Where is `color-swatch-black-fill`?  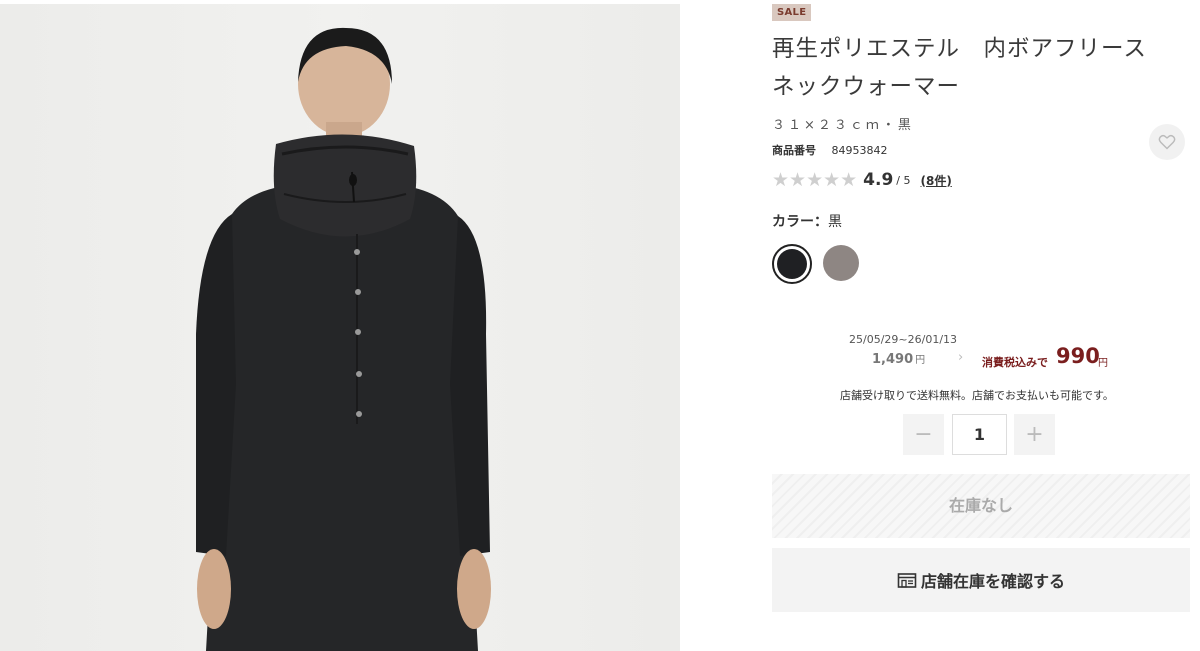
color-swatch-black-fill is located at coordinates (792, 264).